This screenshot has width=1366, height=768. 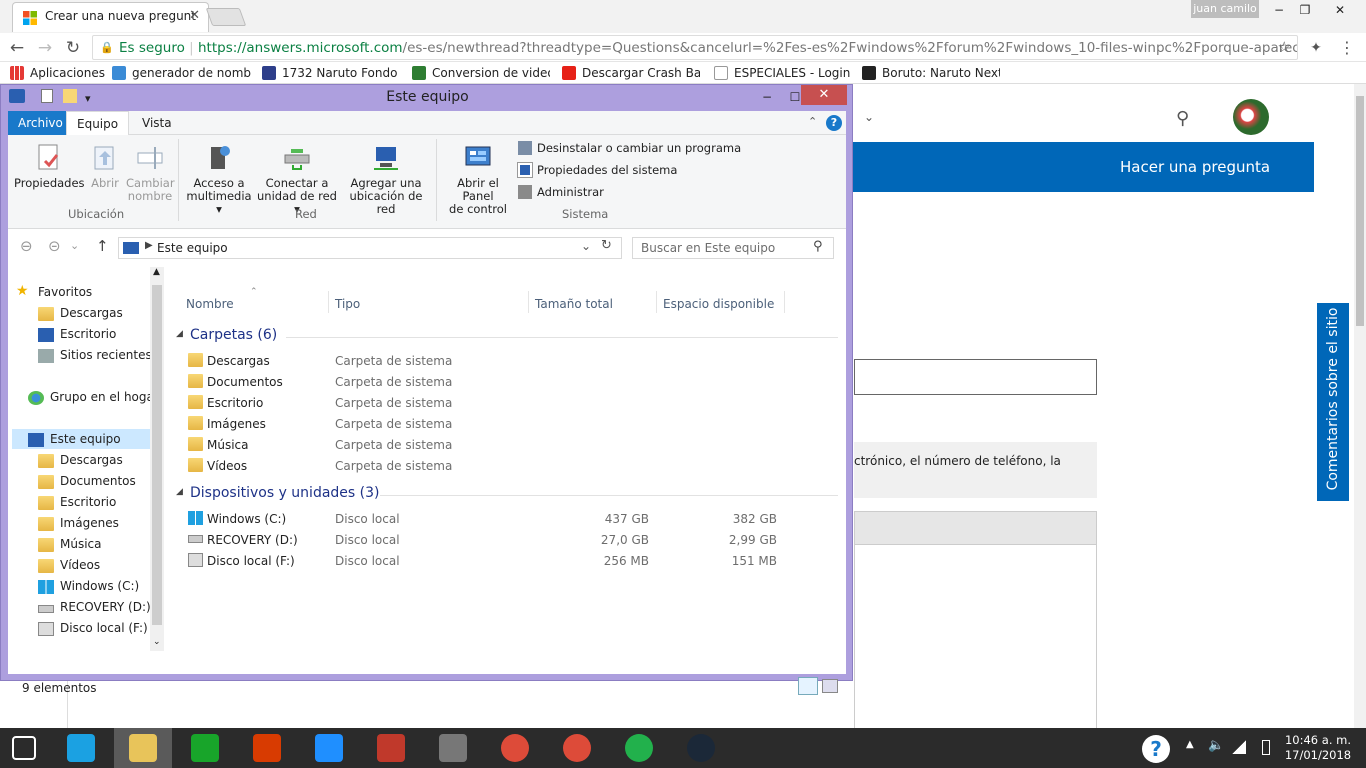 What do you see at coordinates (629, 148) in the screenshot?
I see `uninstall-program-button: Desinstalar o cambiar un programa` at bounding box center [629, 148].